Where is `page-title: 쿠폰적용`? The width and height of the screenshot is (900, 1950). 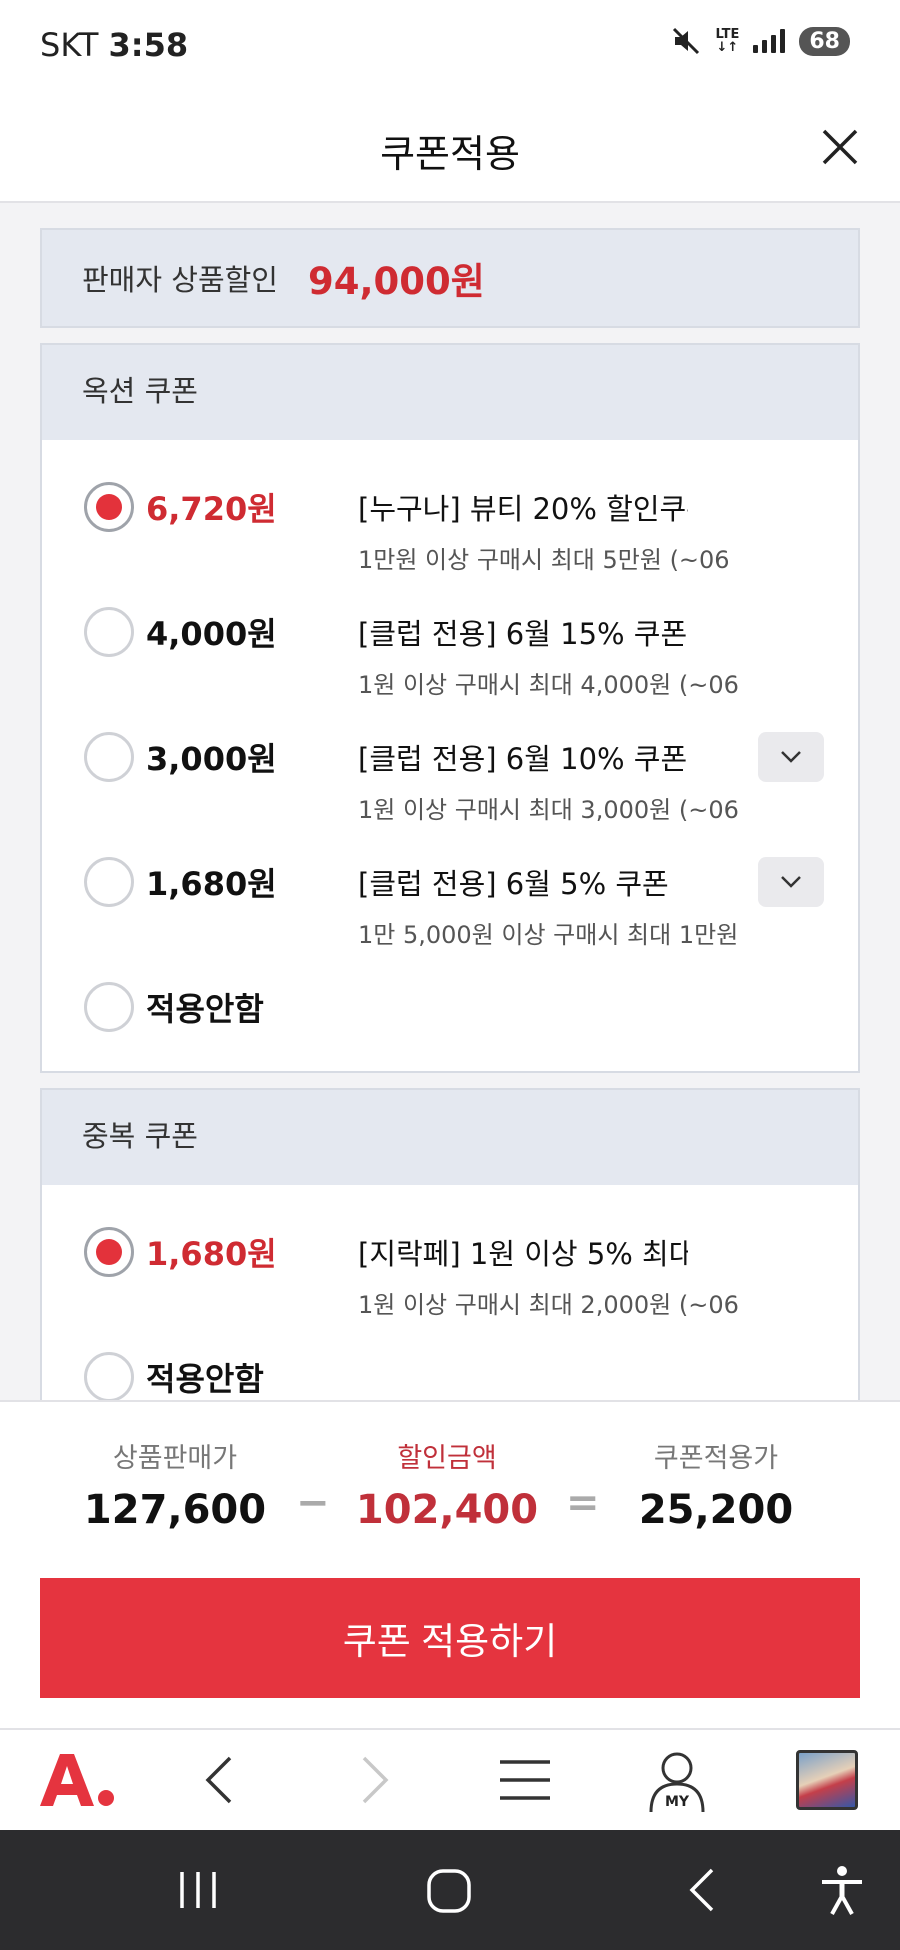
page-title: 쿠폰적용 is located at coordinates (450, 154).